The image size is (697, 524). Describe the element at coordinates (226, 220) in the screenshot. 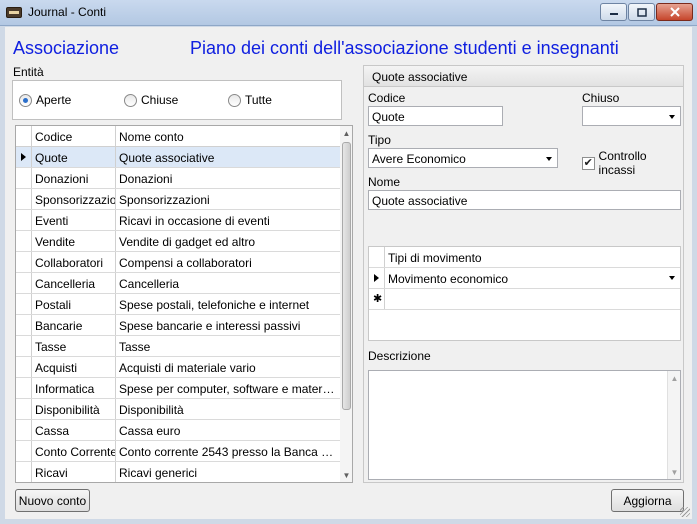

I see `cell-nome-conto: Ricavi in occasione di eventi` at that location.